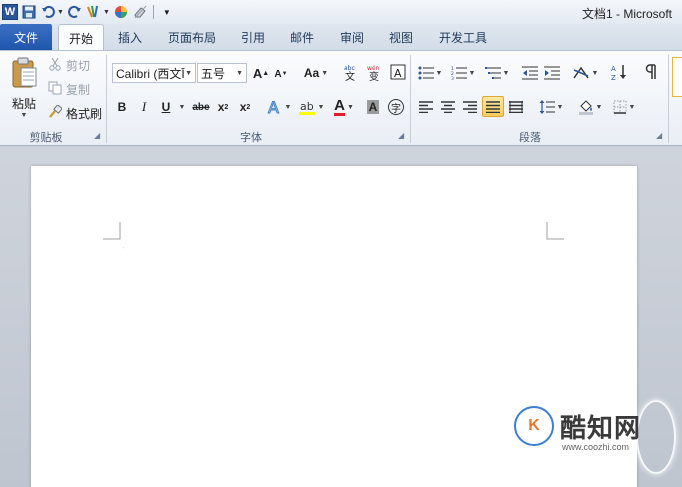  Describe the element at coordinates (188, 73) in the screenshot. I see `font-name-dropdown-icon: ▼` at that location.